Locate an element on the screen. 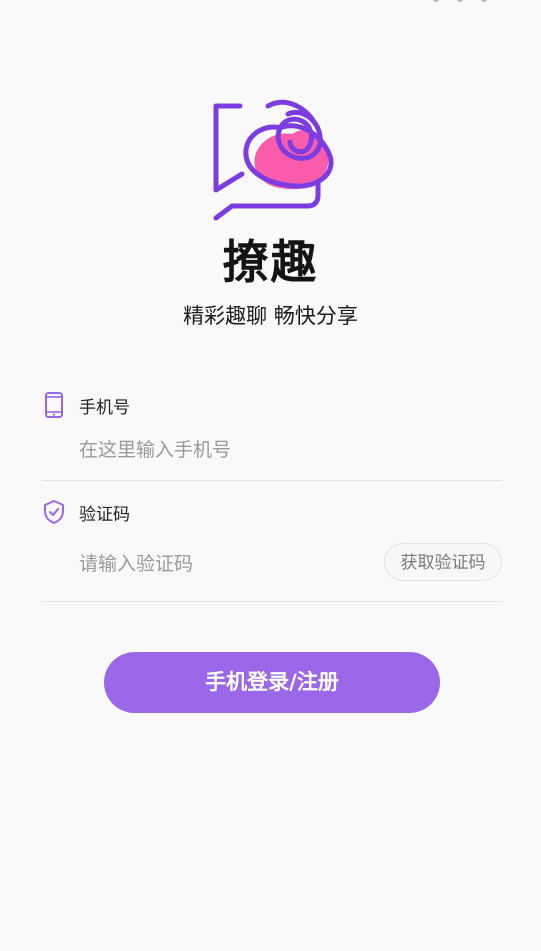  code-field-header: 验证码 is located at coordinates (86, 512).